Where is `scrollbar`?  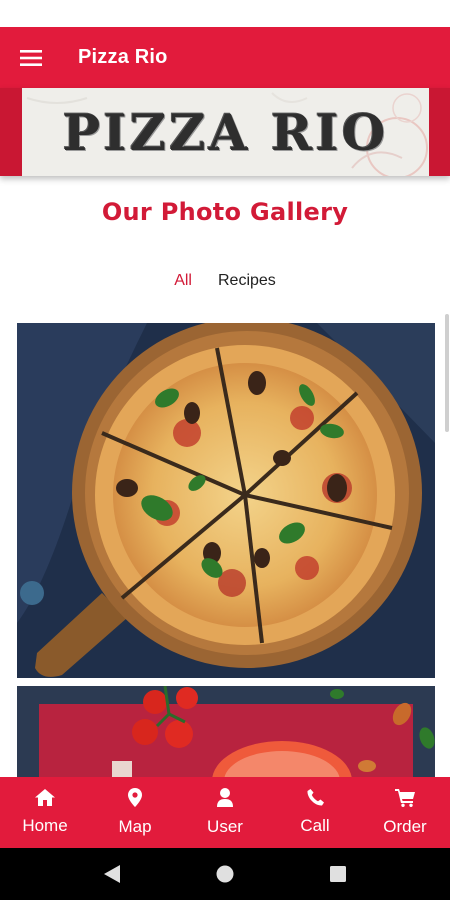
scrollbar is located at coordinates (447, 373).